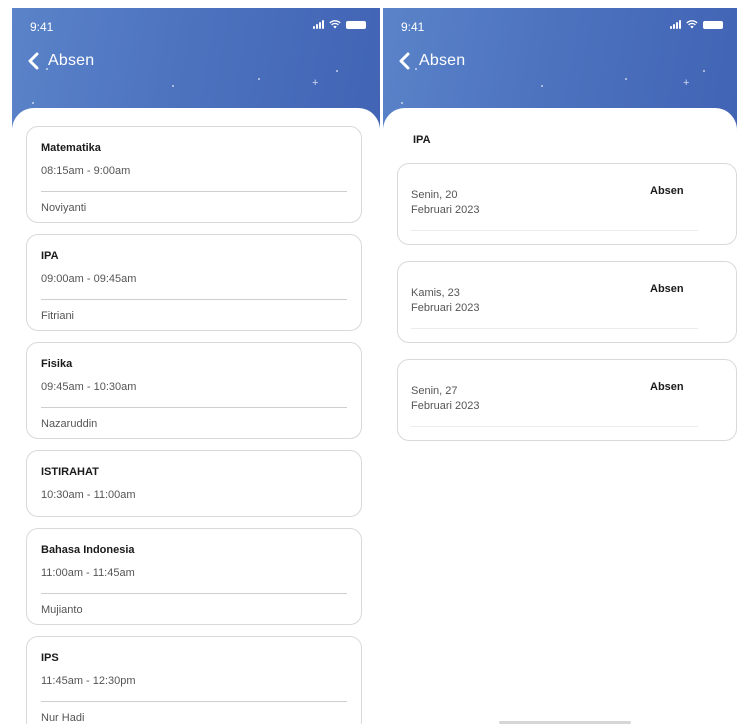 This screenshot has width=737, height=724. Describe the element at coordinates (71, 148) in the screenshot. I see `subject-name: Matematika` at that location.